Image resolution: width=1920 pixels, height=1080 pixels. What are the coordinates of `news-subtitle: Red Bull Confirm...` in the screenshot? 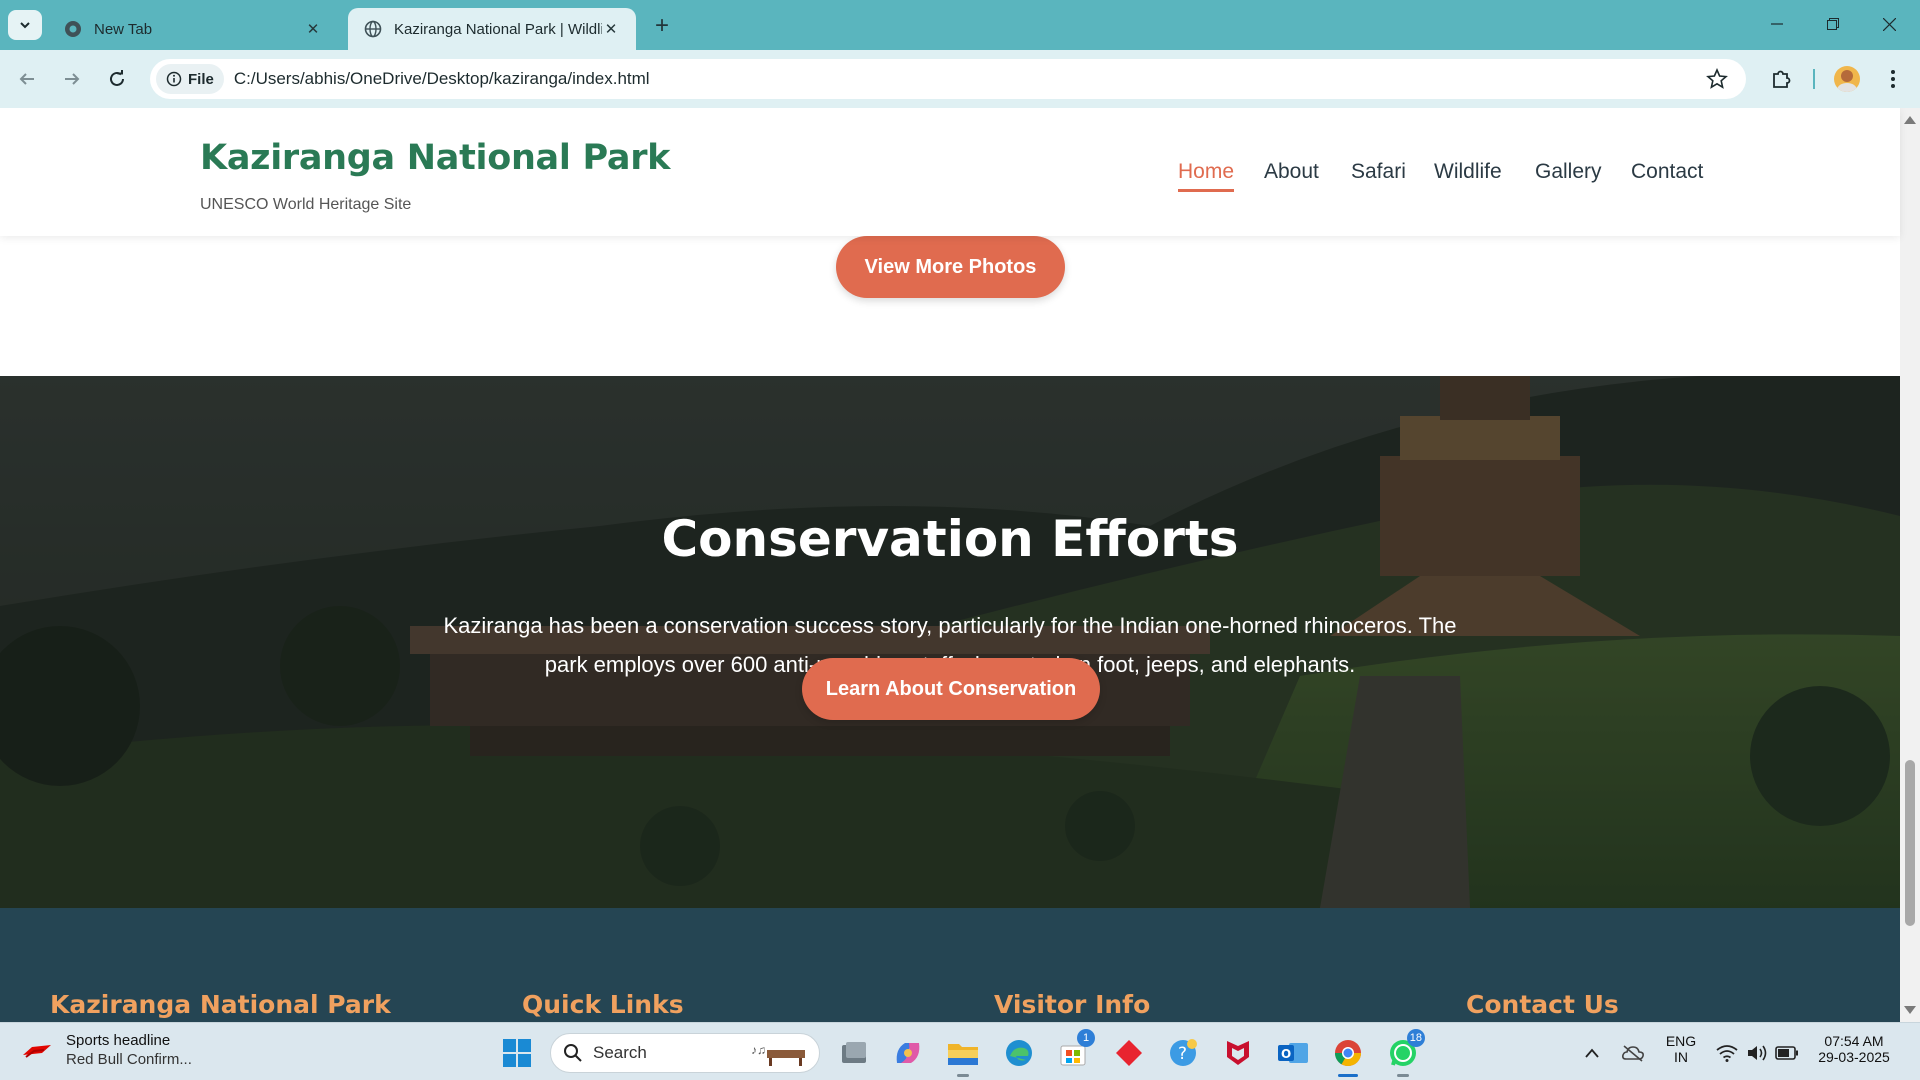 It's located at (129, 1059).